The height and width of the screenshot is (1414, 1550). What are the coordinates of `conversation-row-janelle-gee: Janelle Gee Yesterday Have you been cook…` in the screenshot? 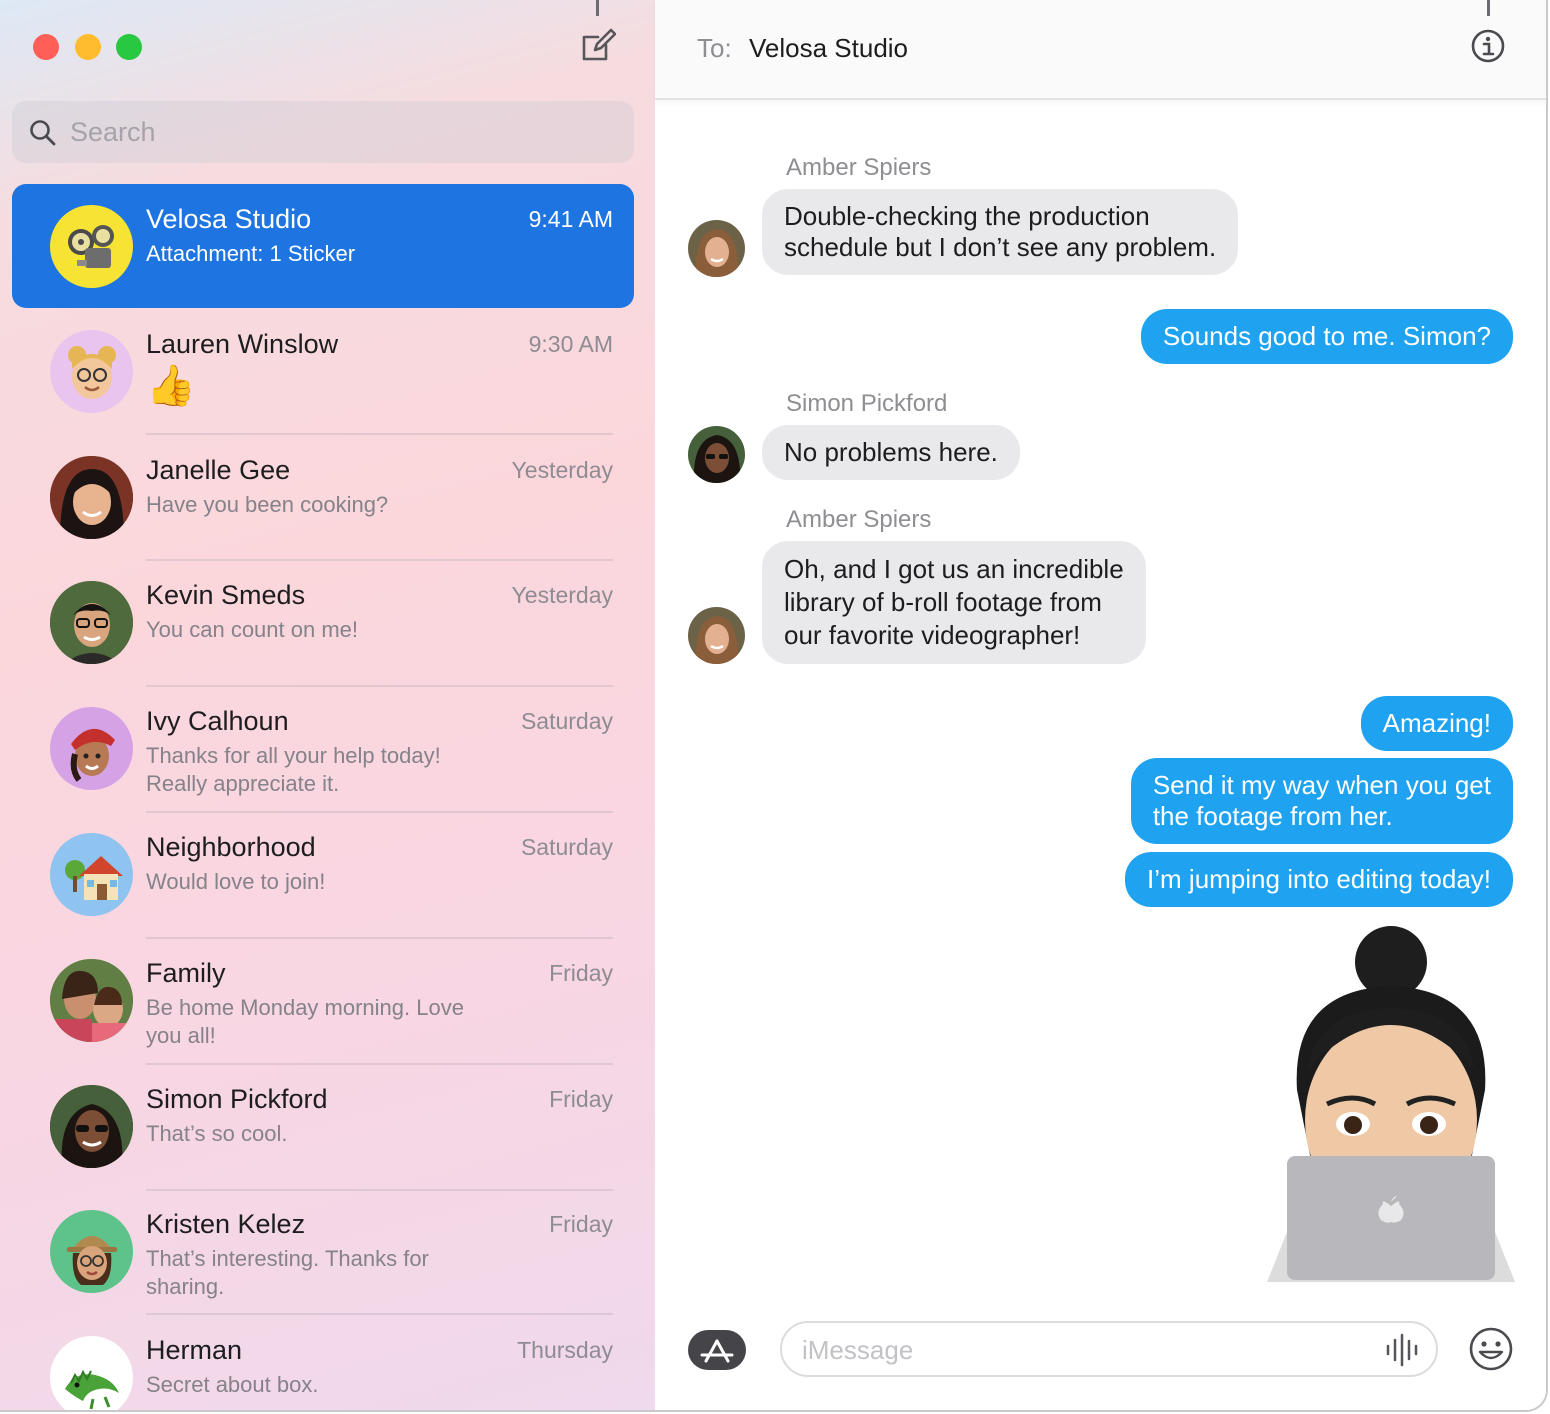 It's located at (323, 497).